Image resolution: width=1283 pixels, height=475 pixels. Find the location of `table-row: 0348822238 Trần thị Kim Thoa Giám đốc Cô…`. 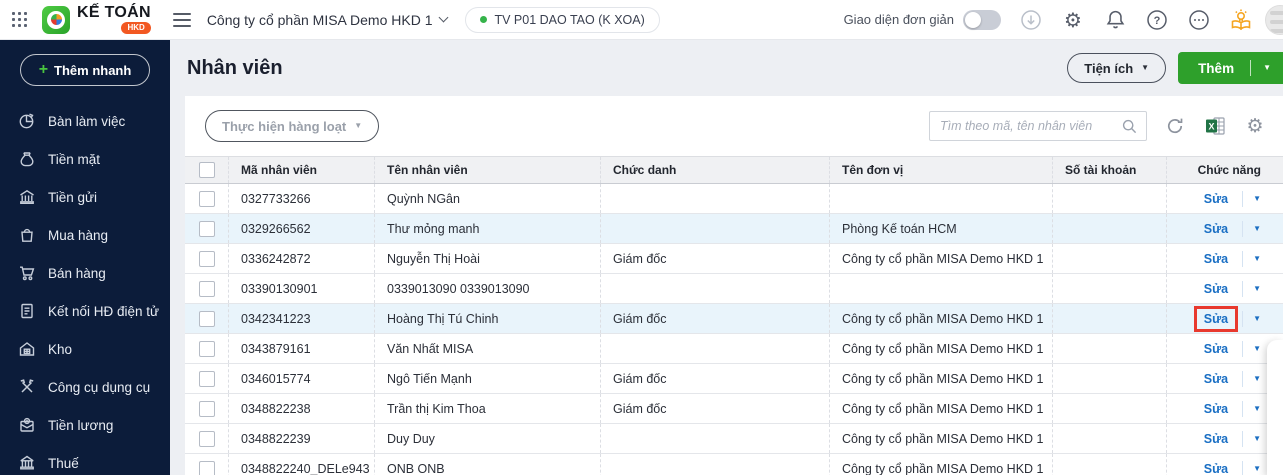

table-row: 0348822238 Trần thị Kim Thoa Giám đốc Cô… is located at coordinates (734, 409).